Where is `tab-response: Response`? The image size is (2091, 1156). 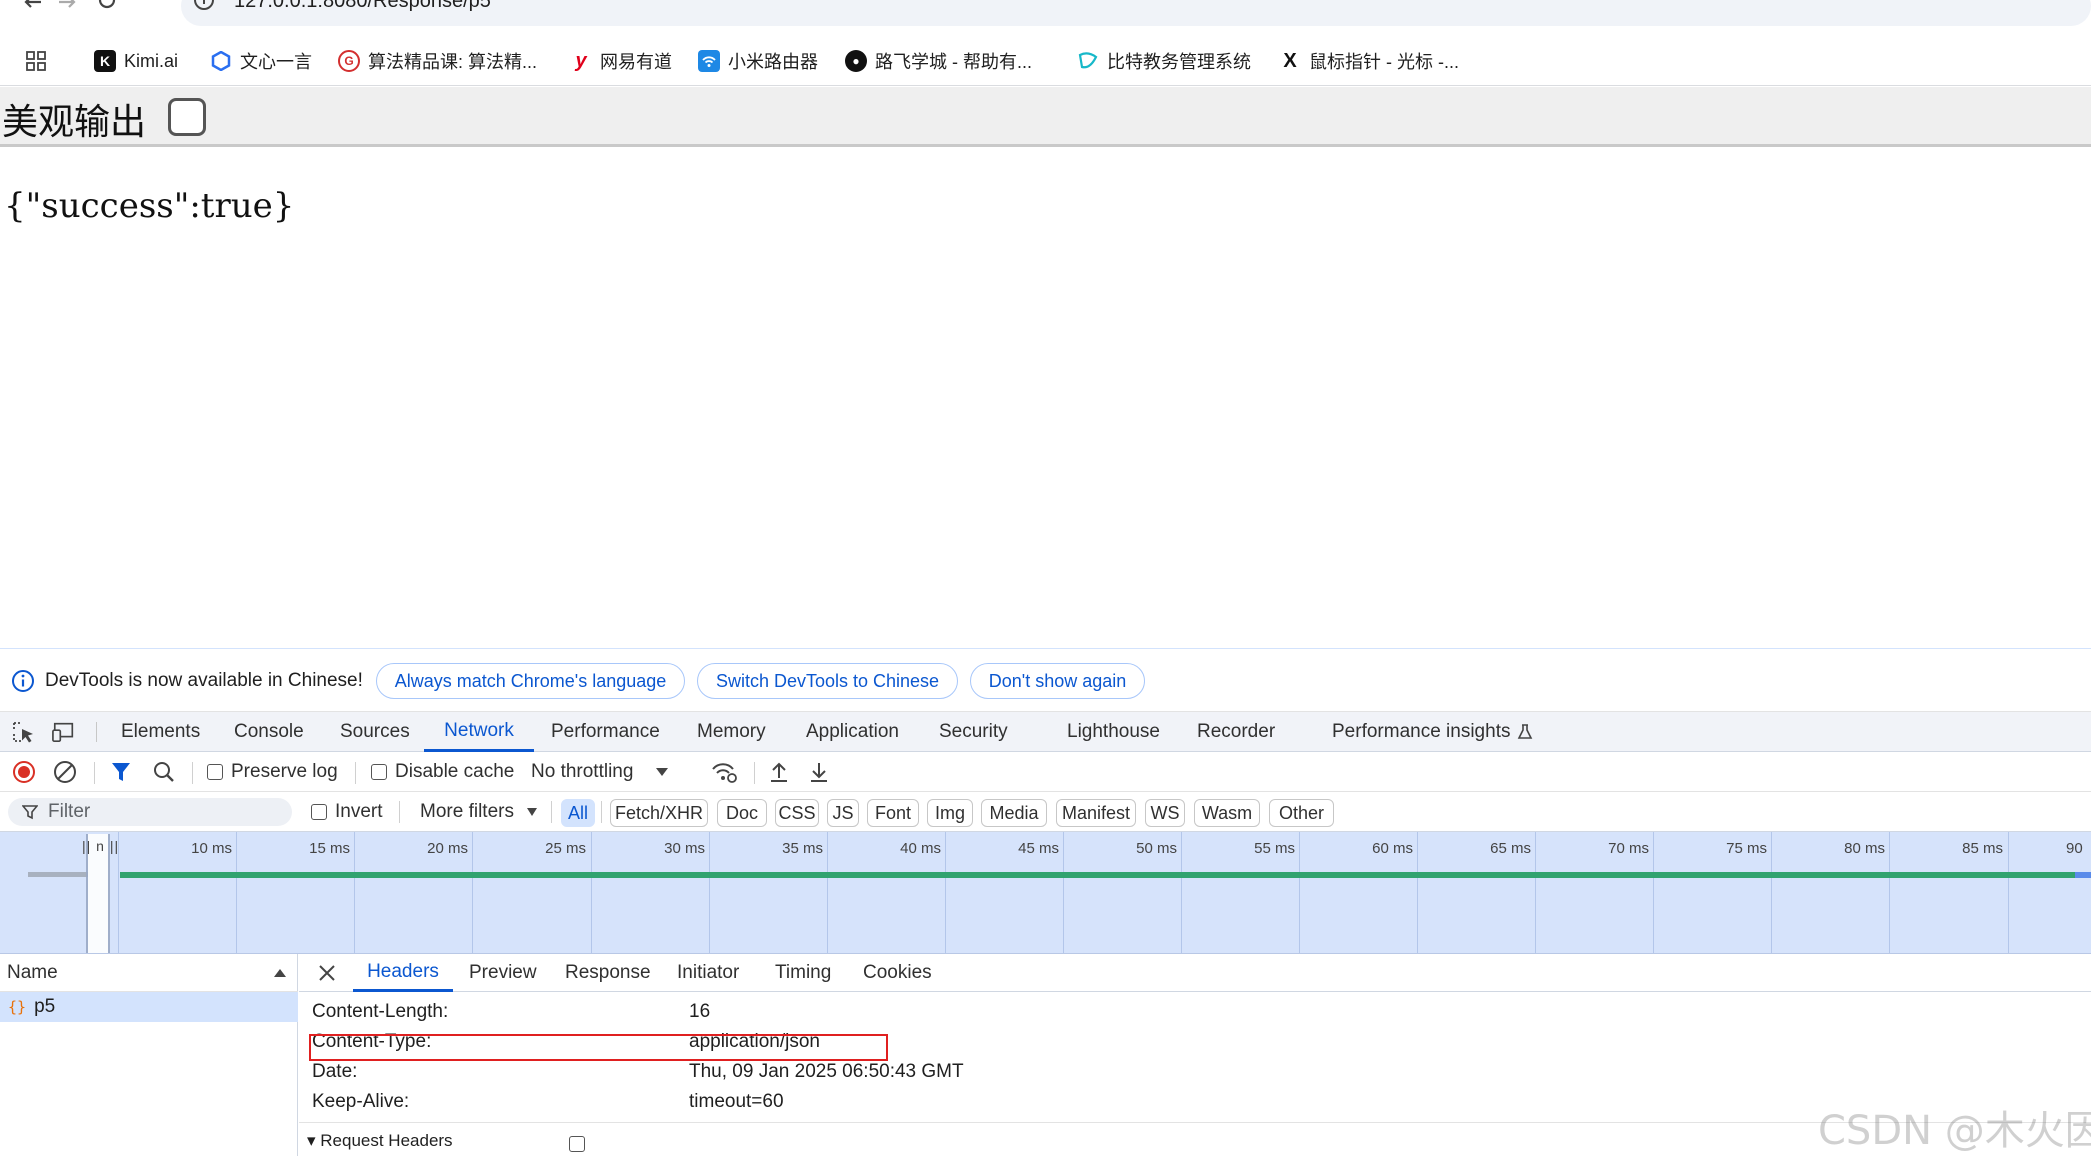
tab-response: Response is located at coordinates (608, 973).